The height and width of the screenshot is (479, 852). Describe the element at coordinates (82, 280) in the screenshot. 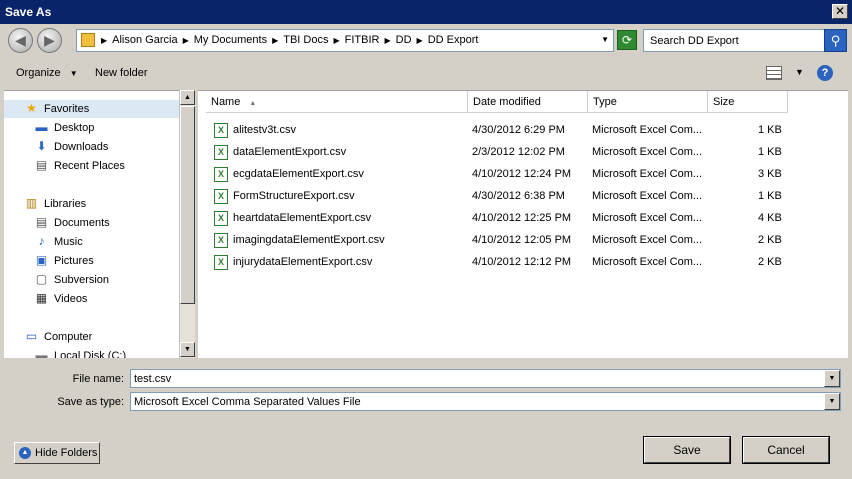

I see `sidebar-item-label: Subversion` at that location.